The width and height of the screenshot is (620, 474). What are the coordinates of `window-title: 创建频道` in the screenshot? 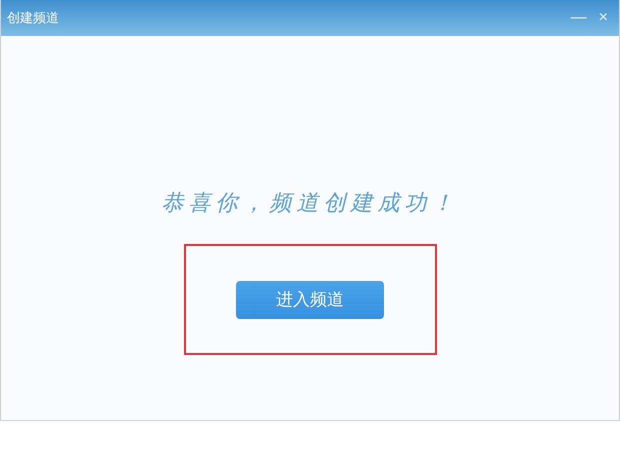 It's located at (33, 18).